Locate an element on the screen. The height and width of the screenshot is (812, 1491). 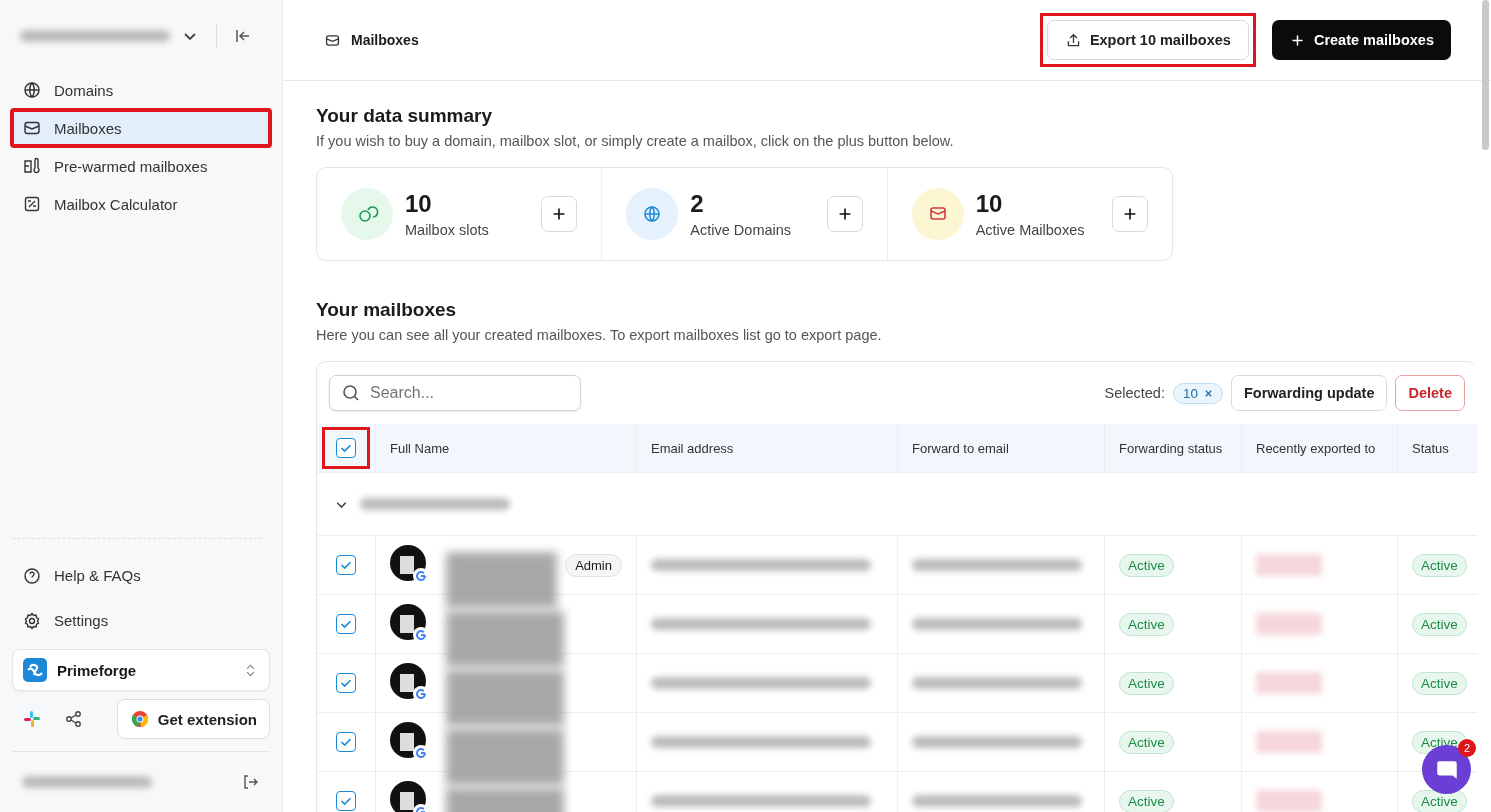
workspace-selector: Primeforge is located at coordinates (141, 670).